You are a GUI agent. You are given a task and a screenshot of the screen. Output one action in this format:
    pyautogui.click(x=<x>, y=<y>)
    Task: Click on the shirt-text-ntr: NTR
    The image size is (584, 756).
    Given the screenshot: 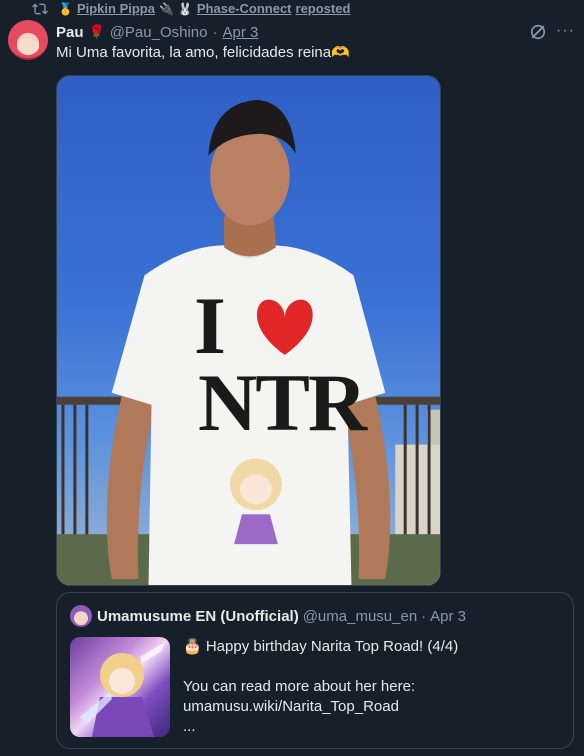 What is the action you would take?
    pyautogui.click(x=282, y=402)
    